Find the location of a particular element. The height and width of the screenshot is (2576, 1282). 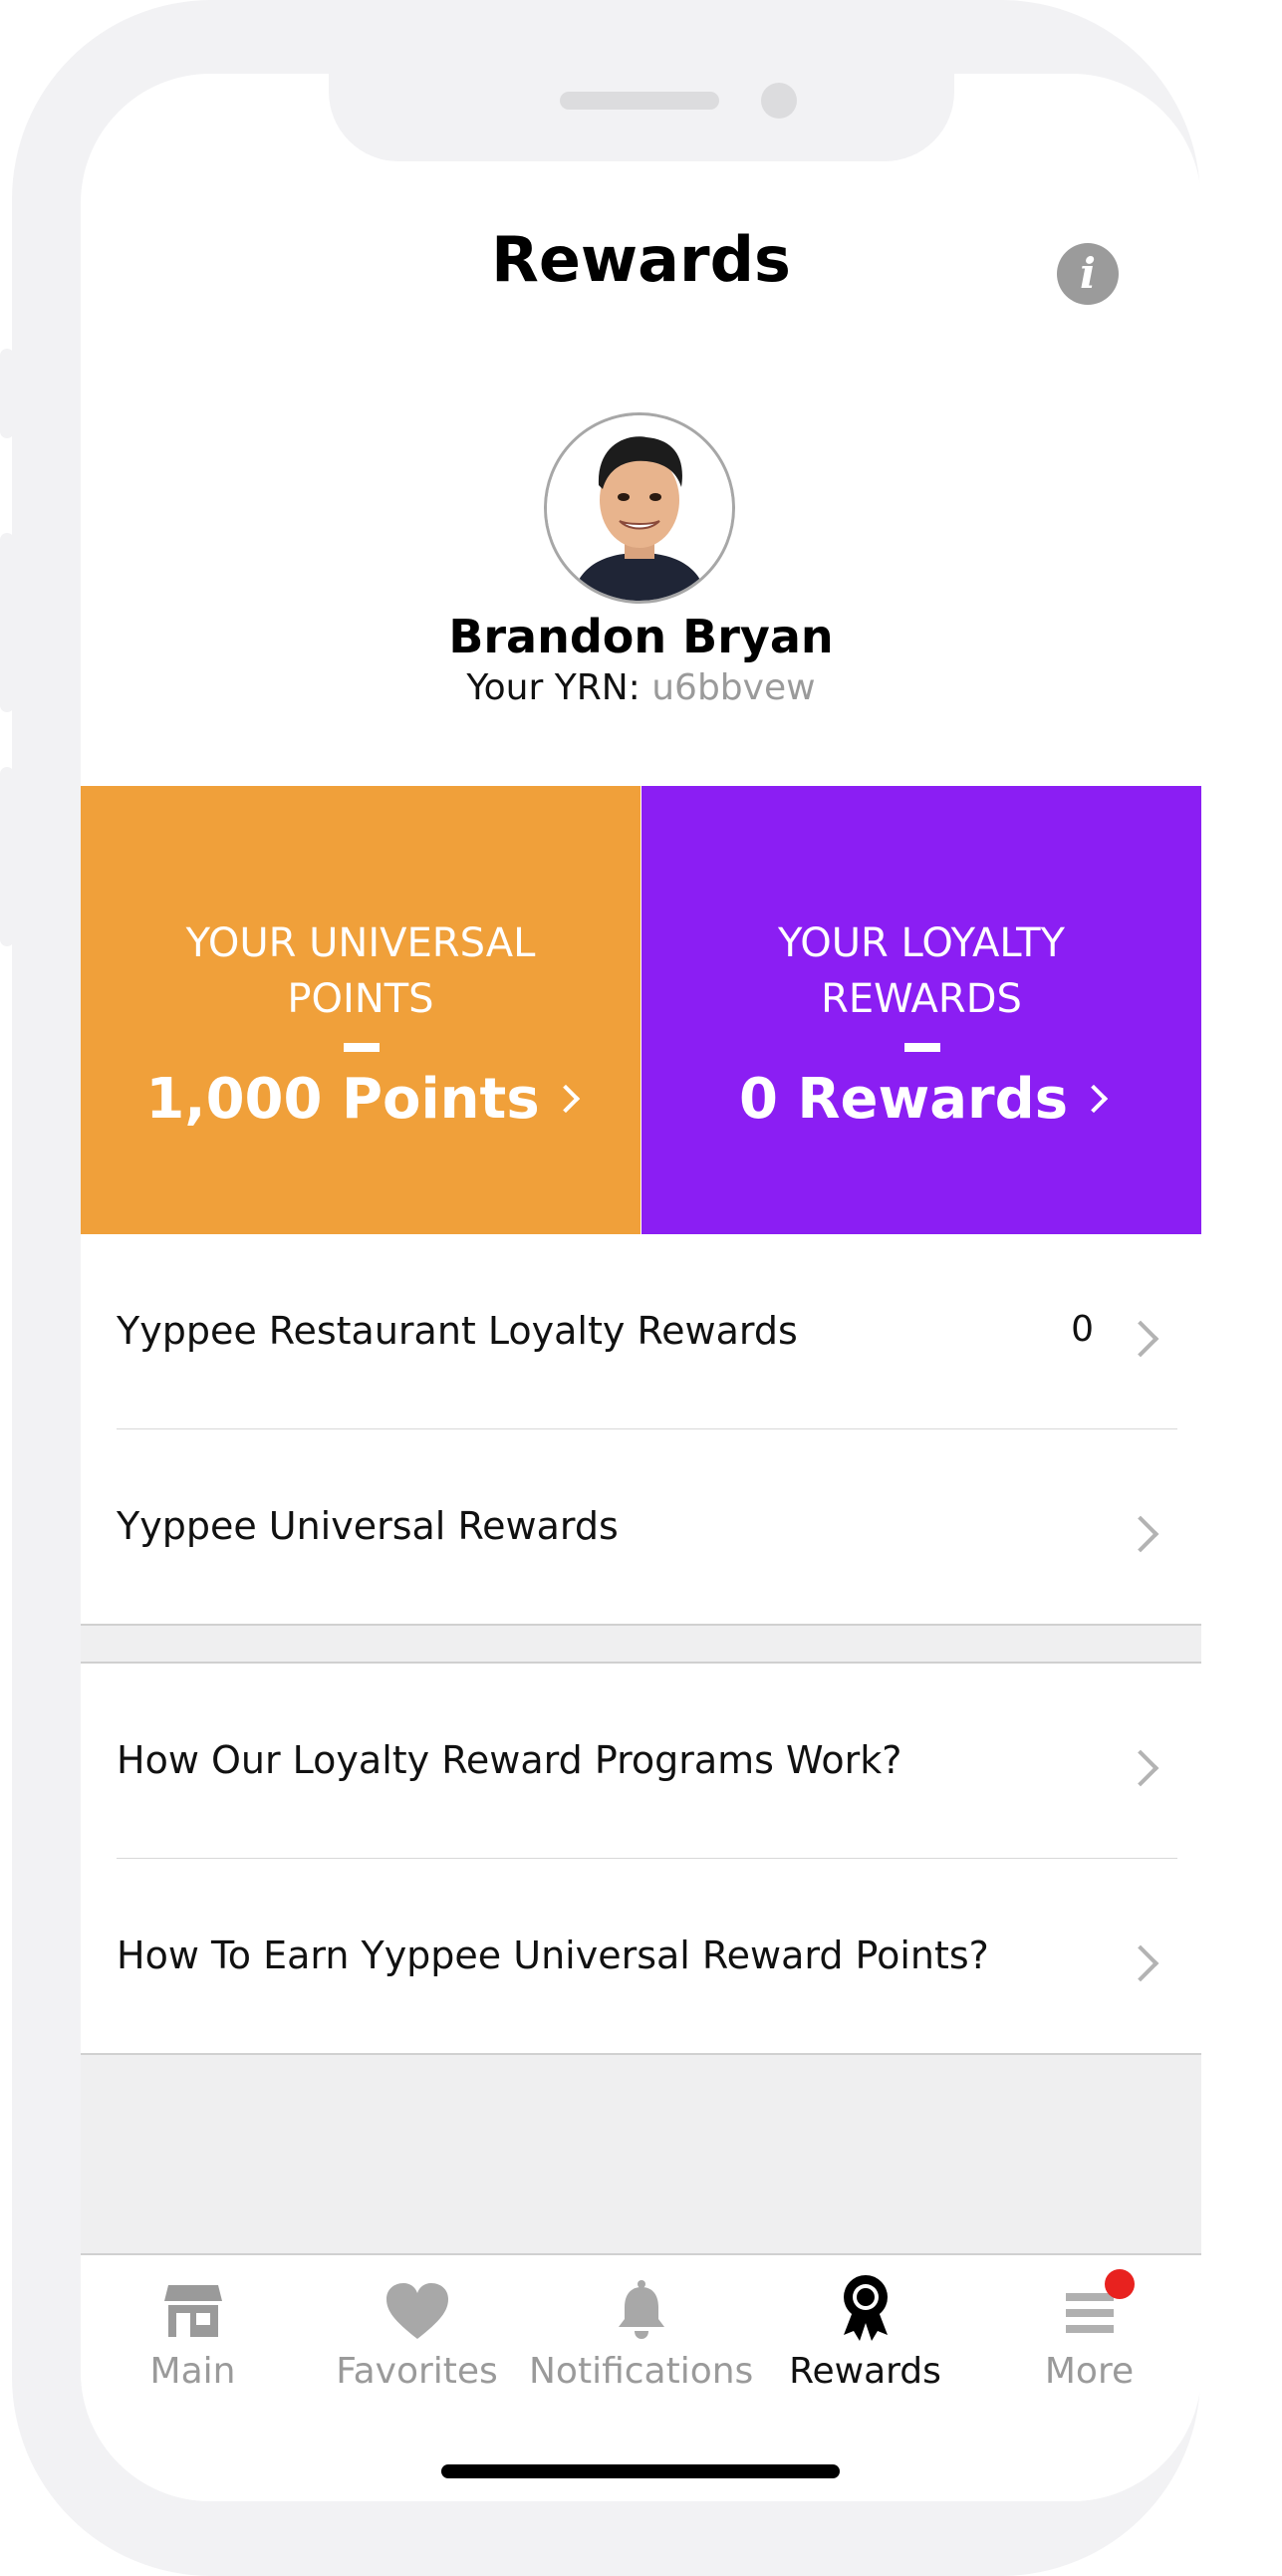

heart-icon is located at coordinates (417, 2308).